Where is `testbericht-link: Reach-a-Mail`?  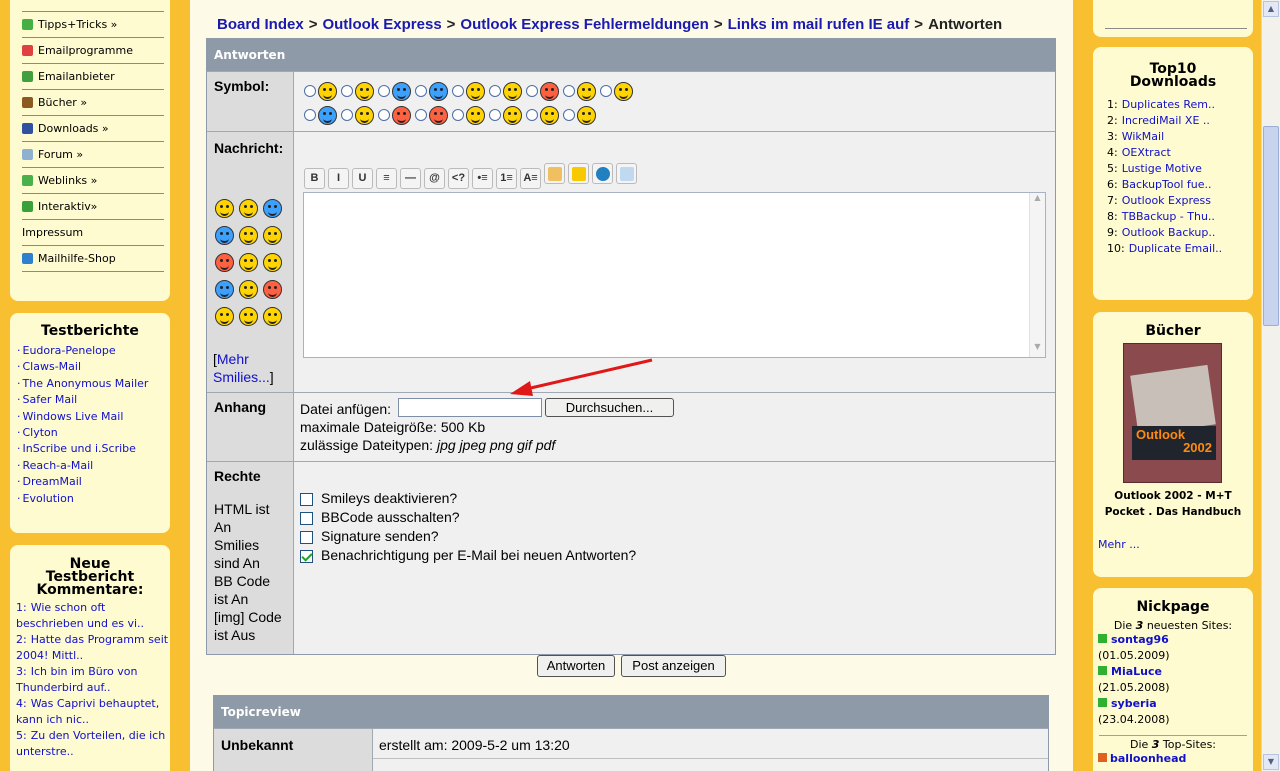
testbericht-link: Reach-a-Mail is located at coordinates (58, 465).